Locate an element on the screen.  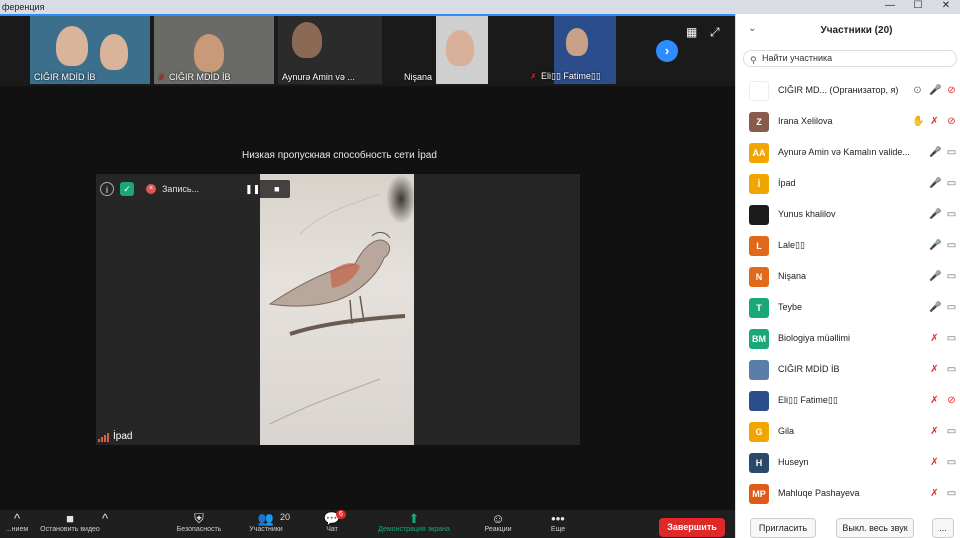
search-placeholder: Найти участника is located at coordinates (797, 58).